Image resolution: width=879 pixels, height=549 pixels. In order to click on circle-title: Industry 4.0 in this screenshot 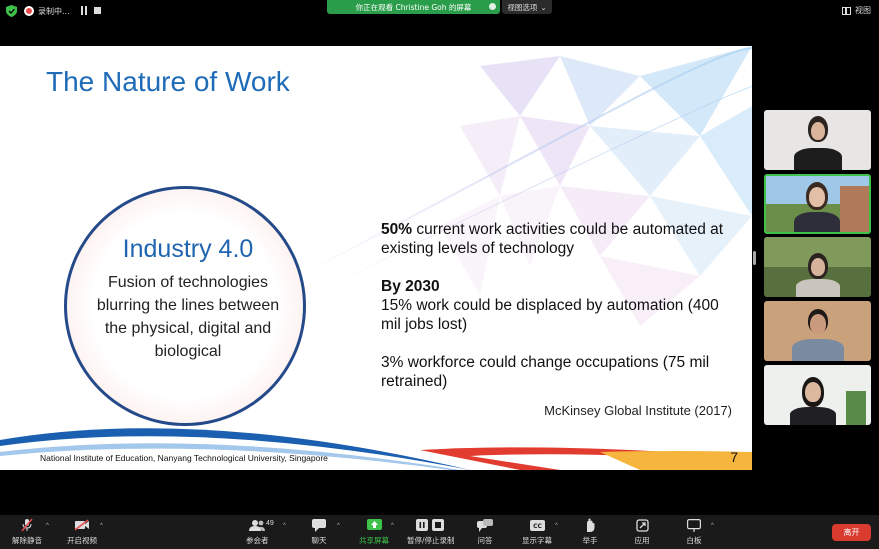, I will do `click(188, 249)`.